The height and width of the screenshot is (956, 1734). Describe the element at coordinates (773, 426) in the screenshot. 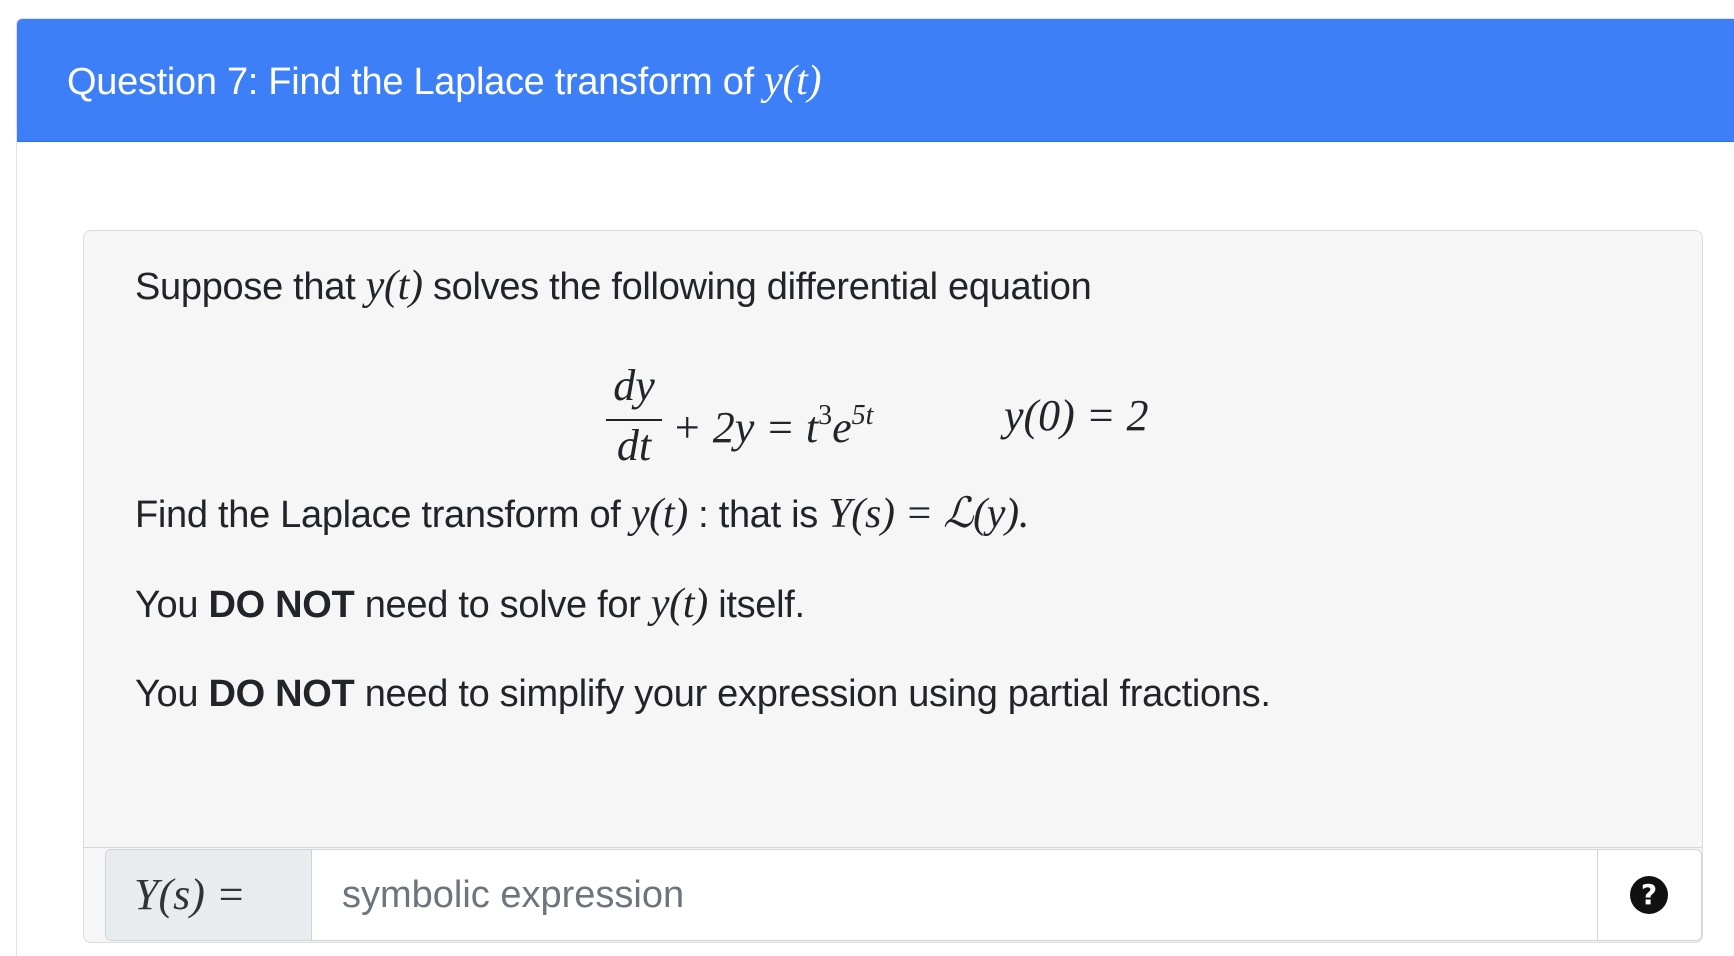

I see `equation-rhs: + 2y = t3e5t` at that location.